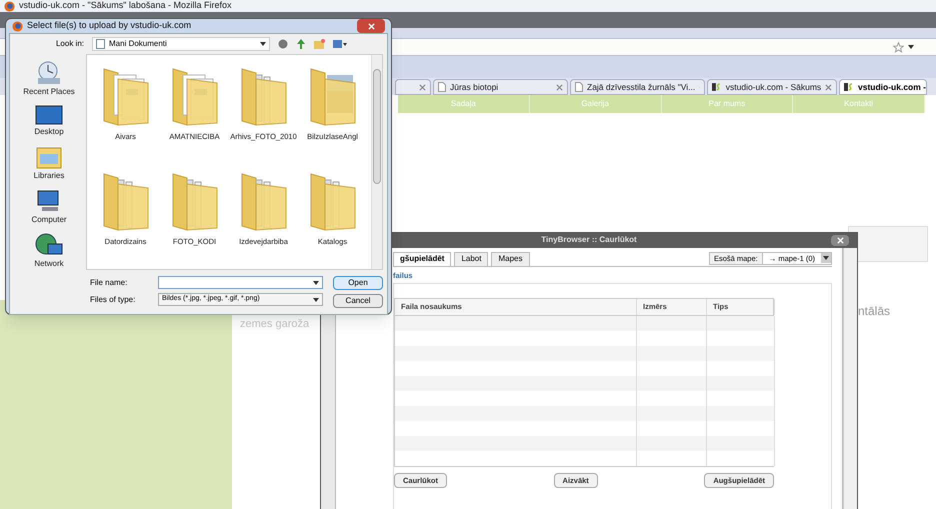 This screenshot has width=936, height=509. What do you see at coordinates (413, 87) in the screenshot?
I see `browser-tab` at bounding box center [413, 87].